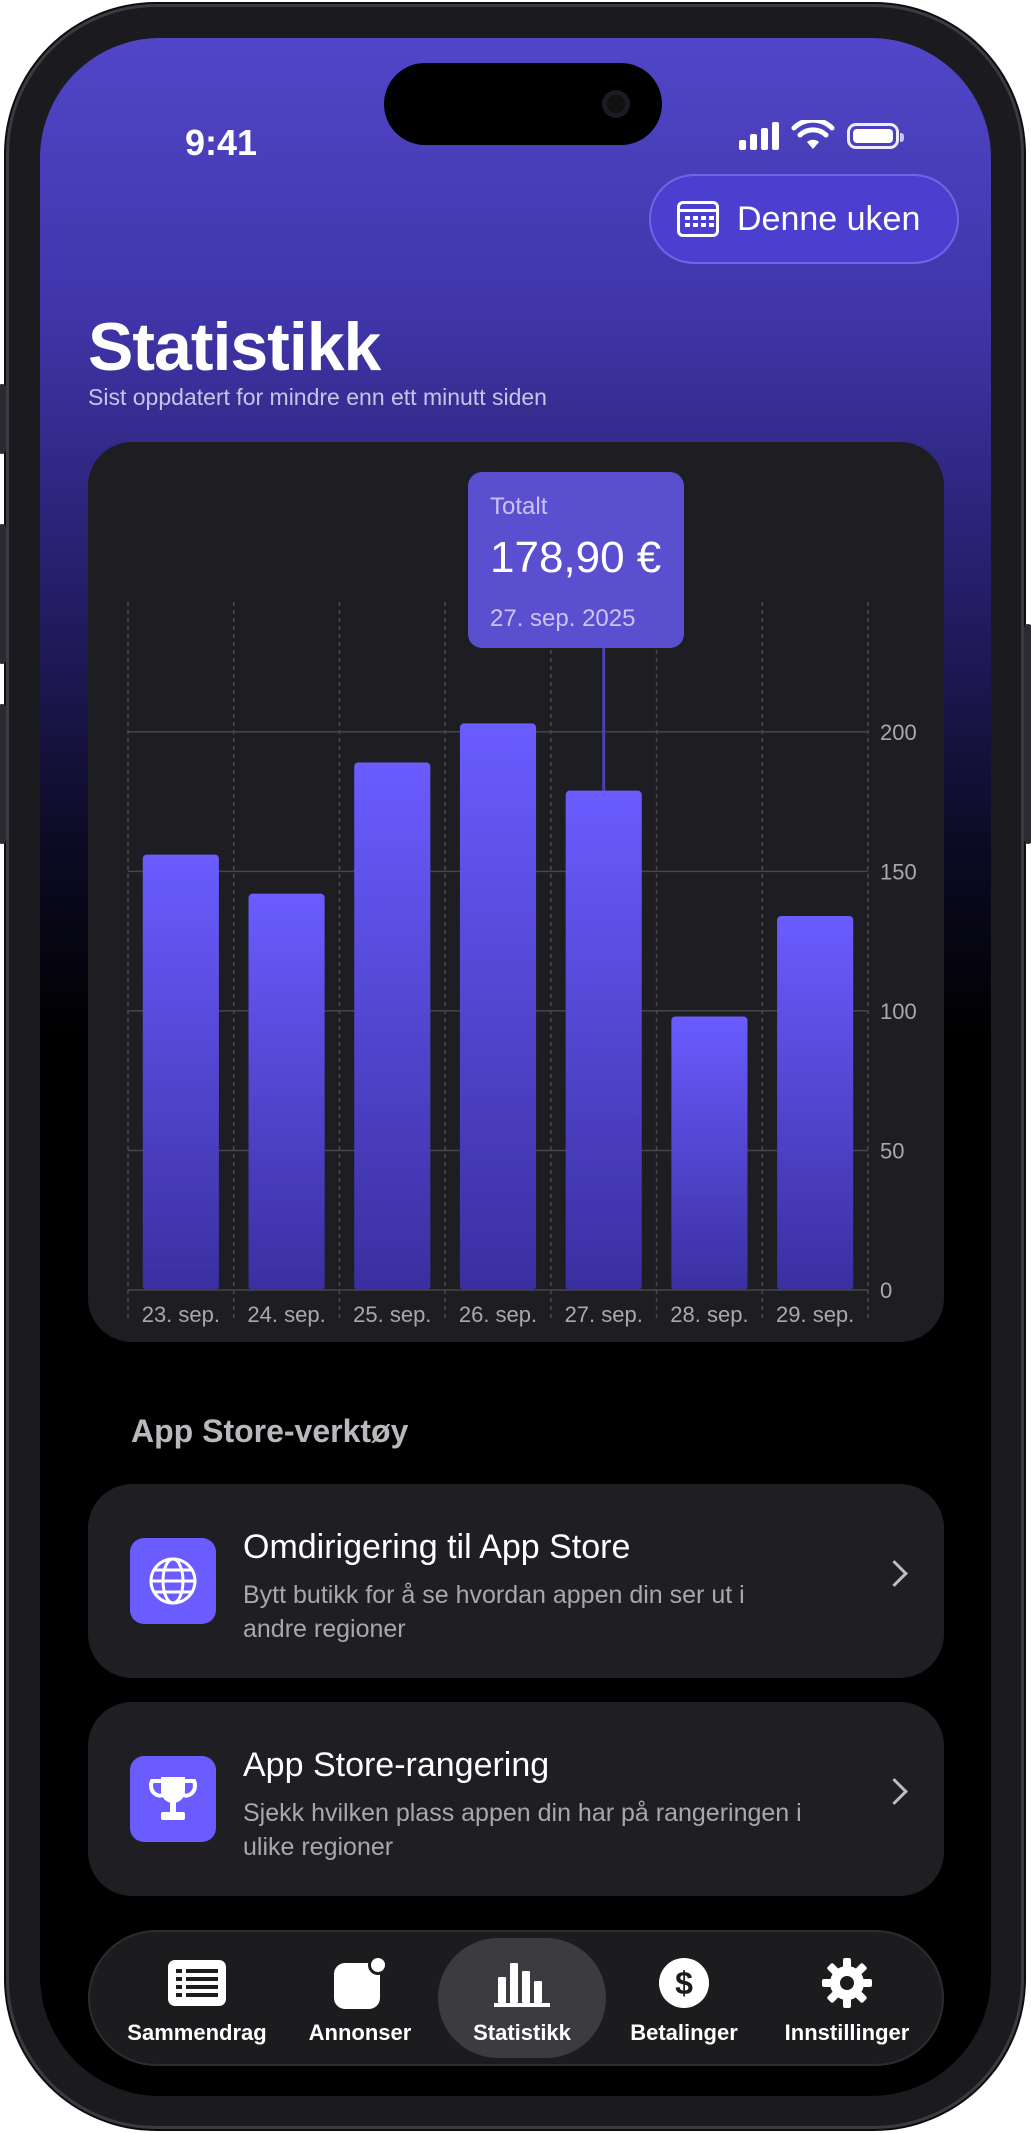  What do you see at coordinates (197, 2032) in the screenshot?
I see `tab-label: Sammendrag` at bounding box center [197, 2032].